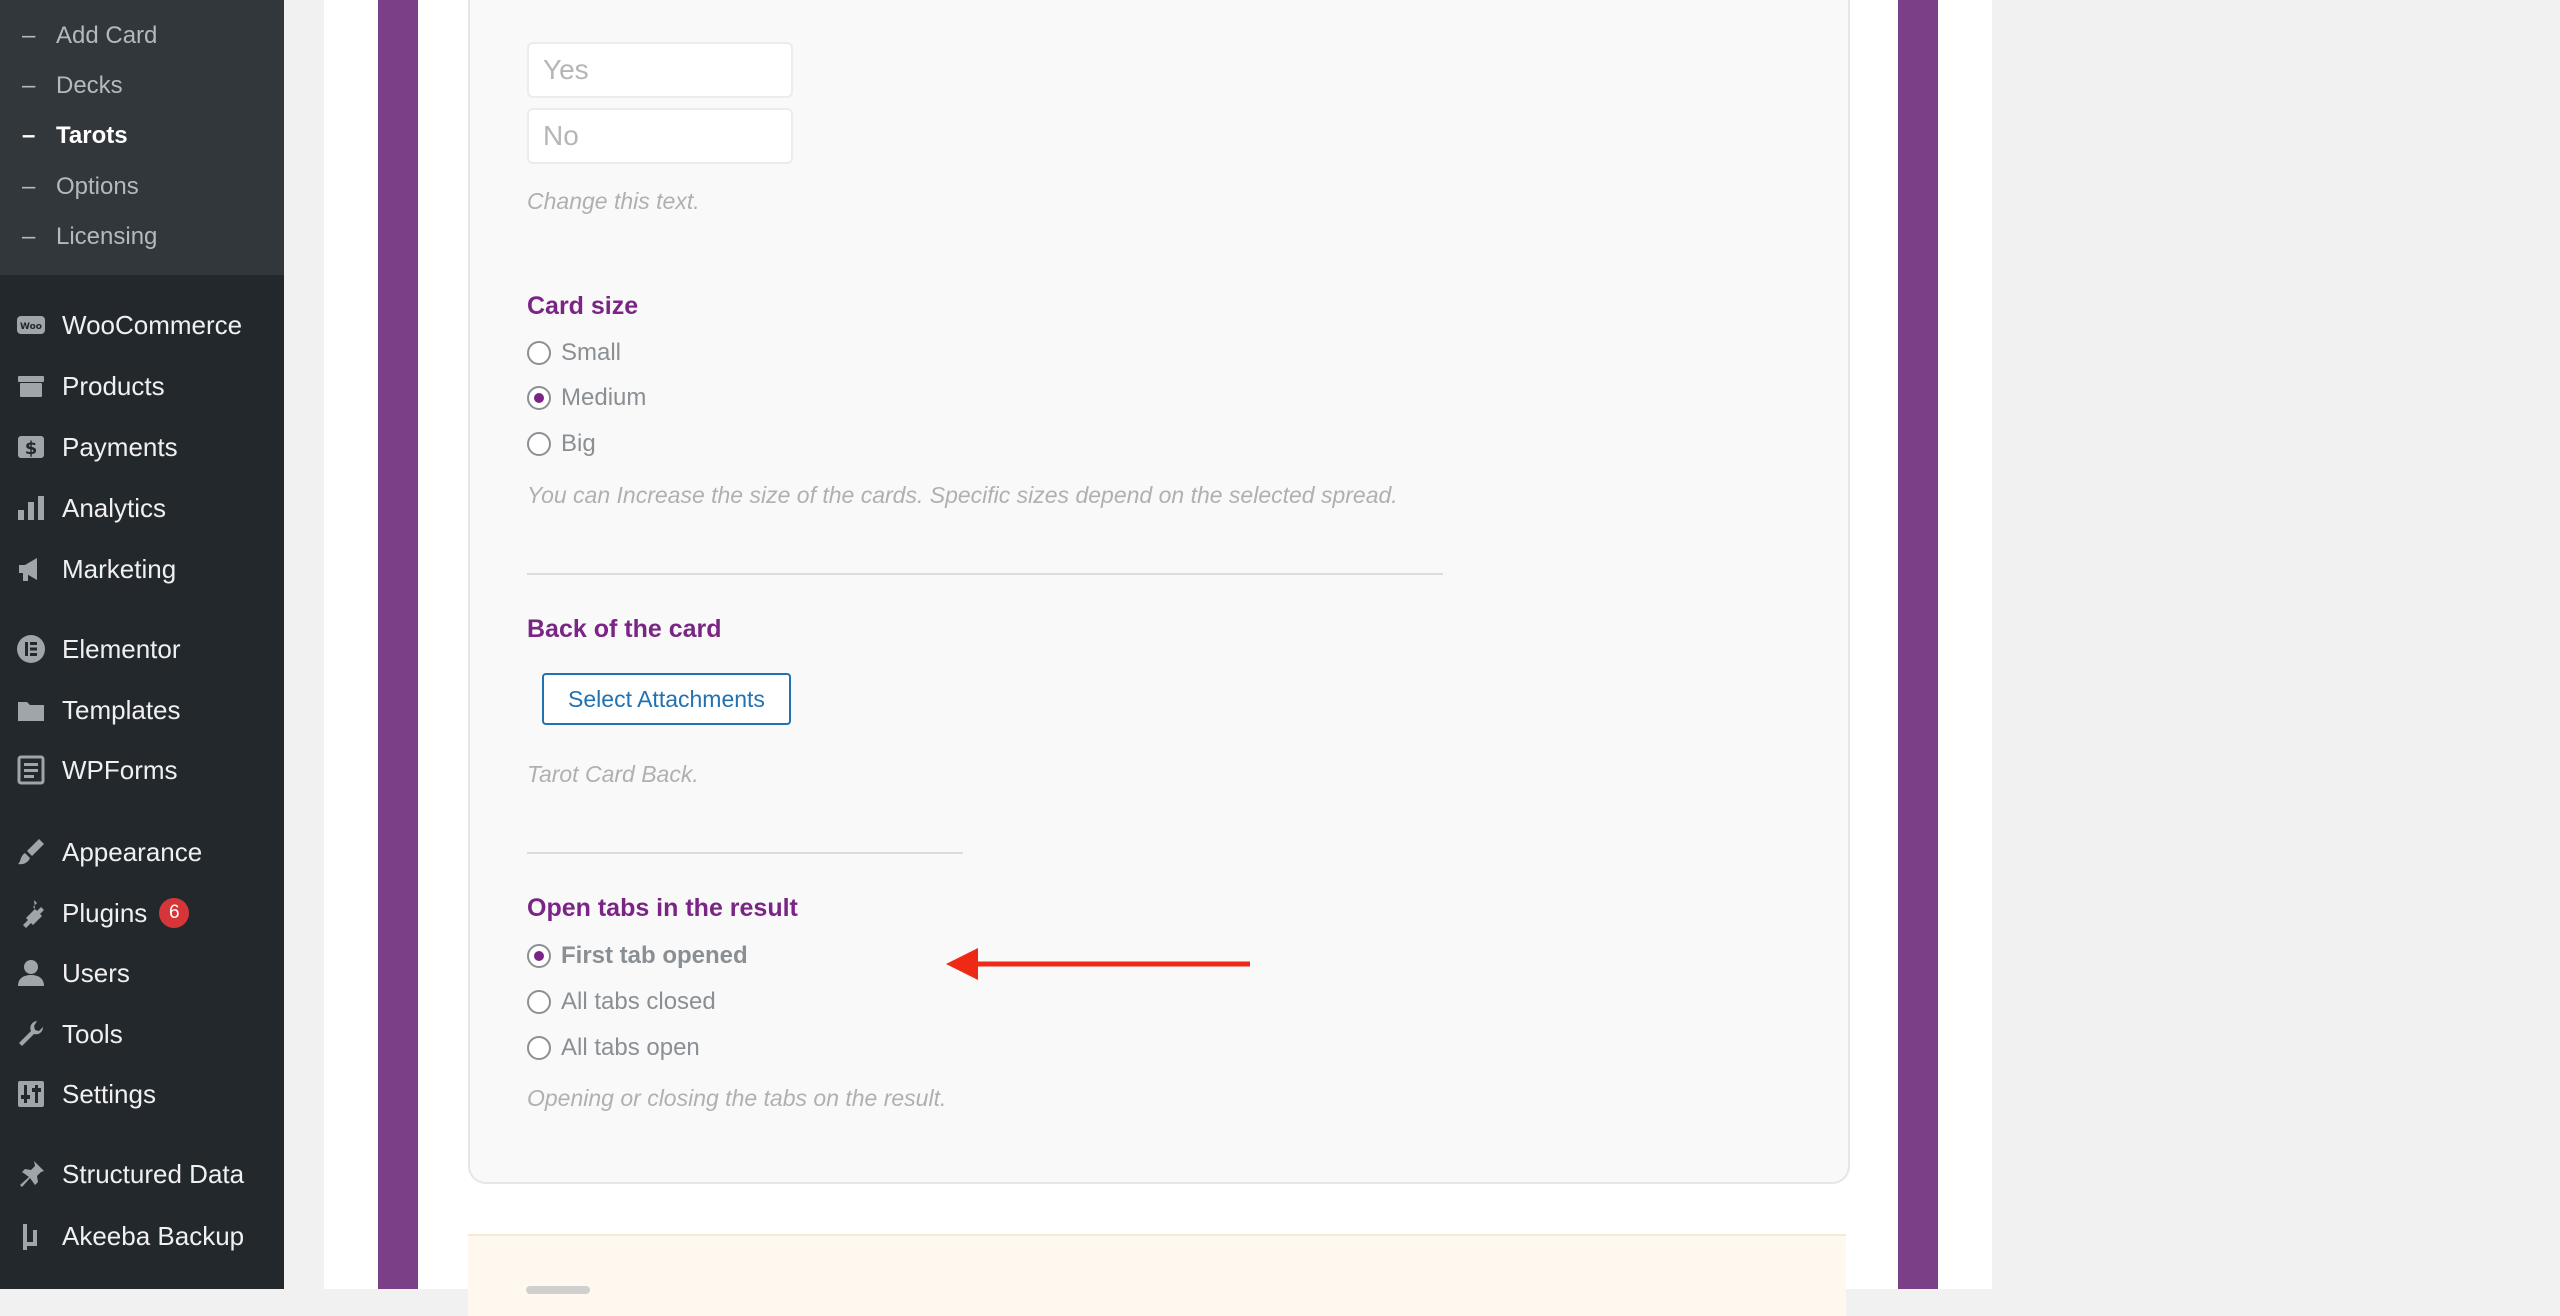  Describe the element at coordinates (142, 1034) in the screenshot. I see `sidebar-item-tools: Tools` at that location.